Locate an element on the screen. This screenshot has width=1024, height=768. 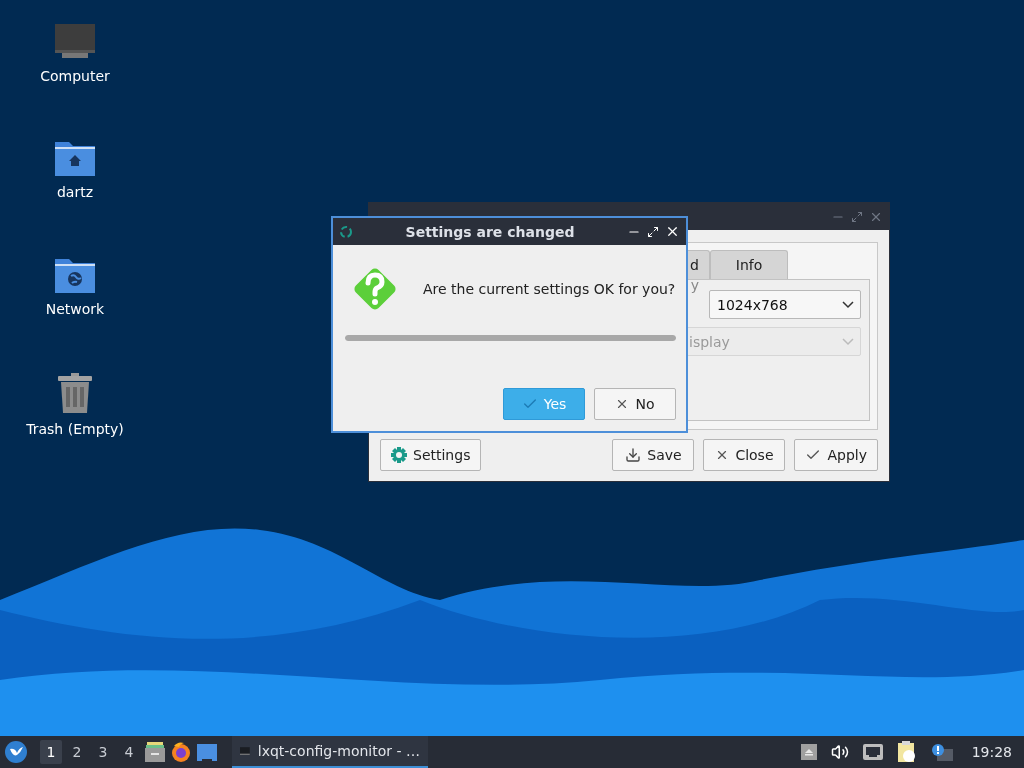
desktop-icon-label: Computer is located at coordinates (75, 76).